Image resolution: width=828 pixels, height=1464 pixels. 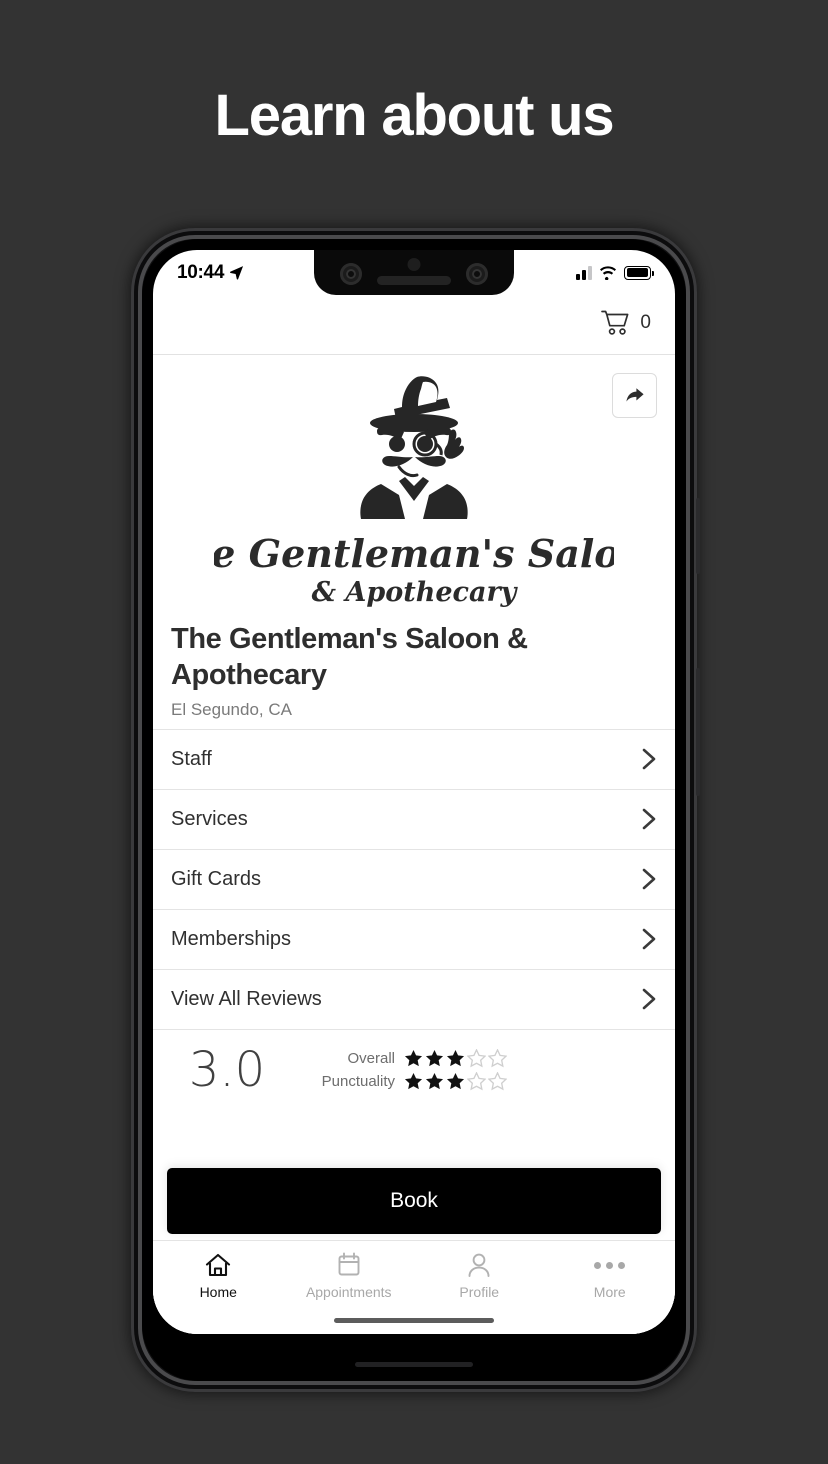 I want to click on logo-wordmark-line1: The Gentleman's Saloon, so click(x=414, y=553).